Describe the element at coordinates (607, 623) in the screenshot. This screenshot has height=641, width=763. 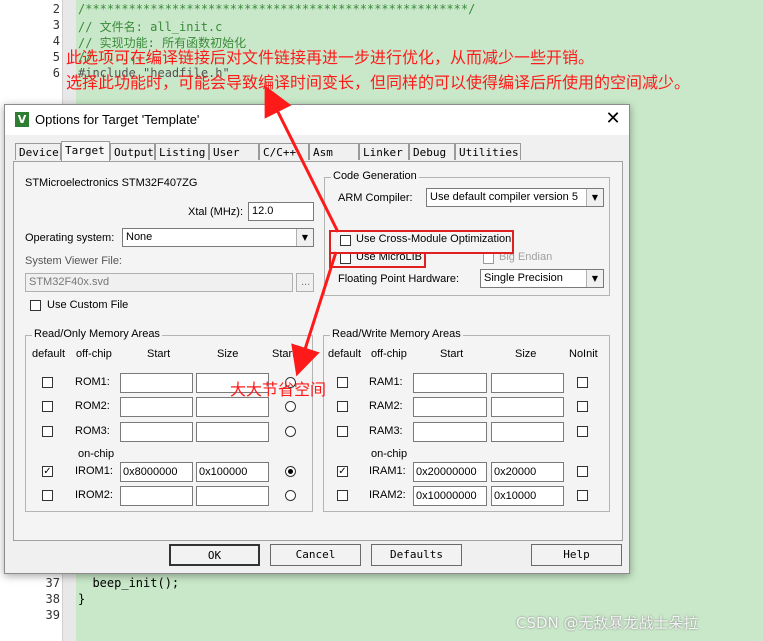
I see `csdn-watermark: CSDN @无敌暴龙战士朵拉` at that location.